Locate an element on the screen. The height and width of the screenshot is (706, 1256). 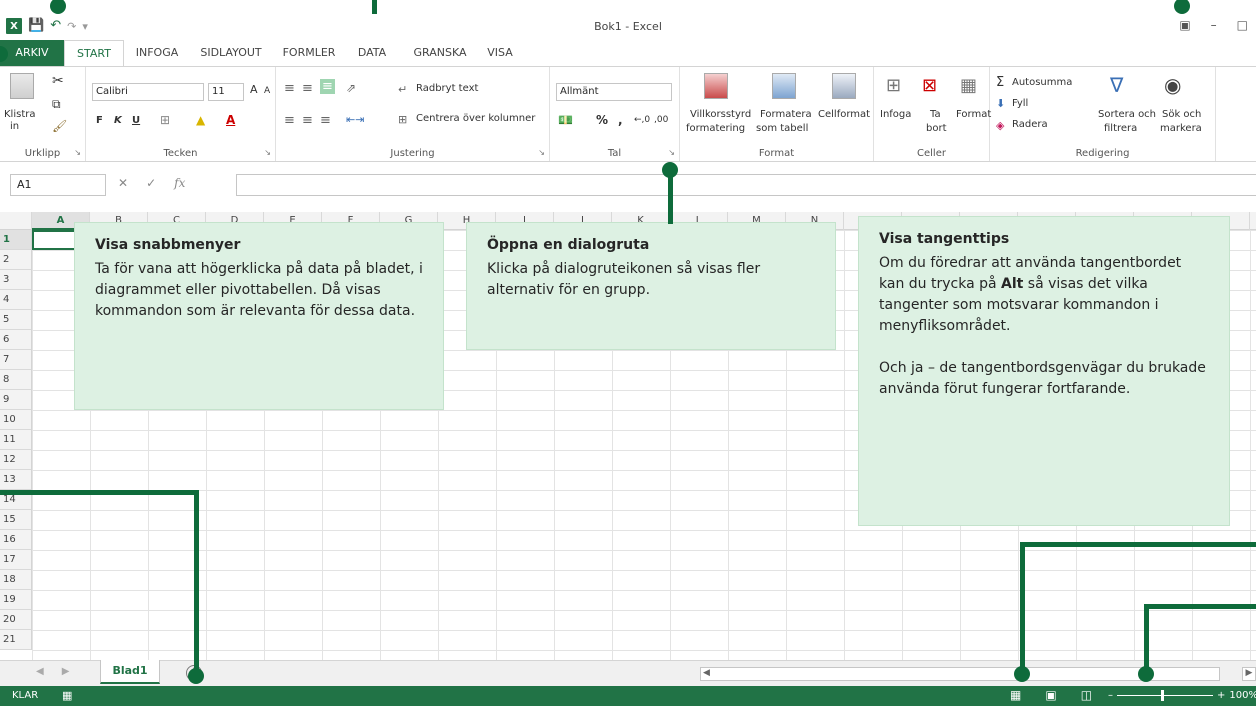
format-painter-icon: 🖌 is located at coordinates (59, 126).